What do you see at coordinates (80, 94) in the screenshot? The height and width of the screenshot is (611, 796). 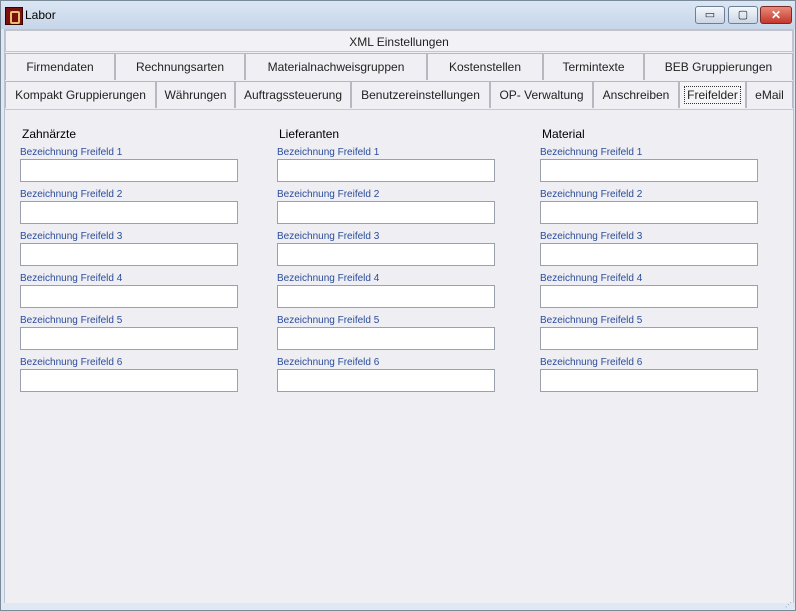 I see `tab-kompakt-gruppierungen: Kompakt Gruppierungen` at bounding box center [80, 94].